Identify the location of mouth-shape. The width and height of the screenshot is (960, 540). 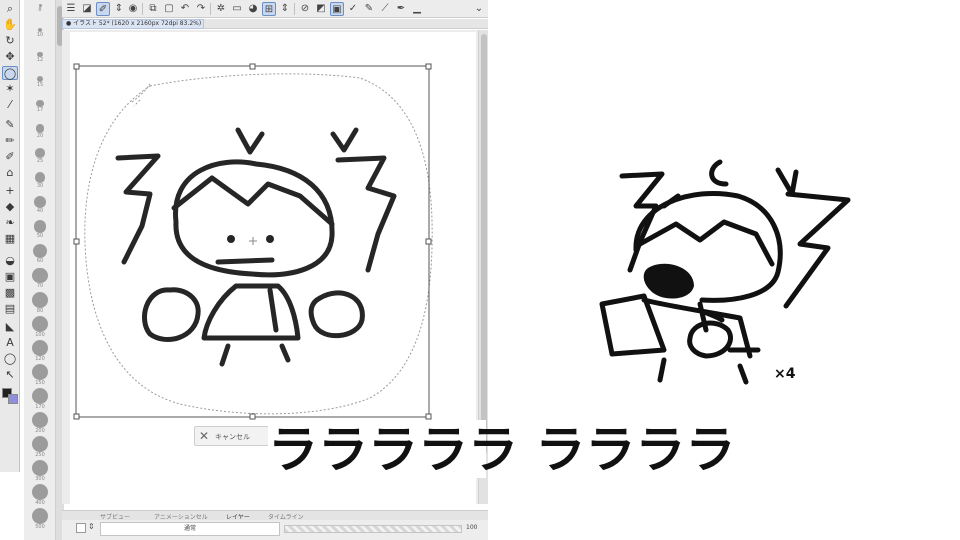
(668, 281).